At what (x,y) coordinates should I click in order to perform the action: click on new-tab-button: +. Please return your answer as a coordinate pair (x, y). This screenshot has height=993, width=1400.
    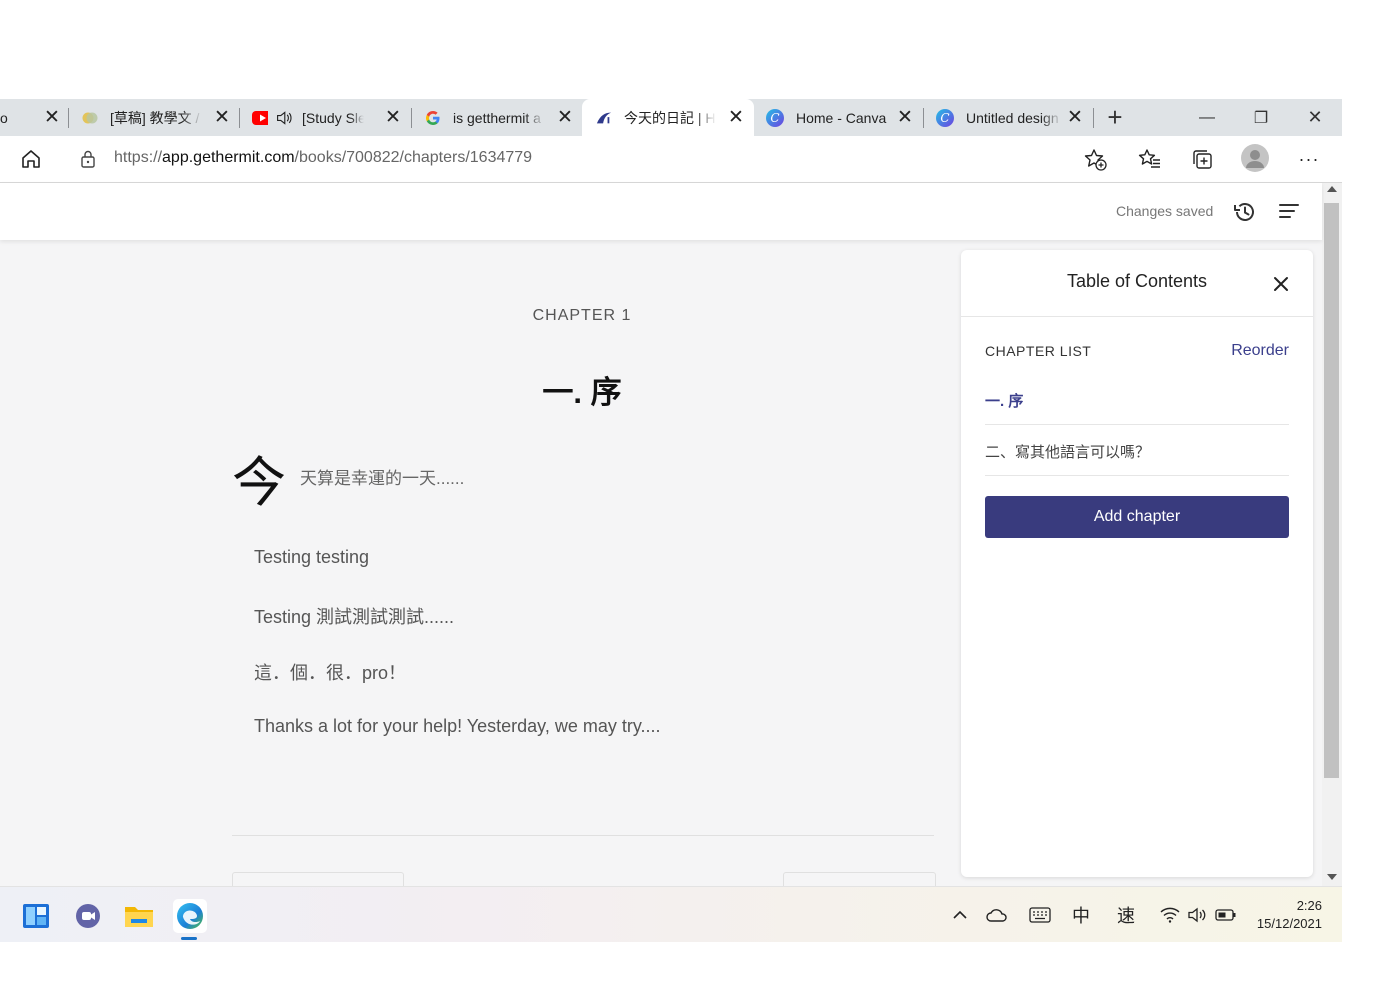
    Looking at the image, I should click on (1115, 117).